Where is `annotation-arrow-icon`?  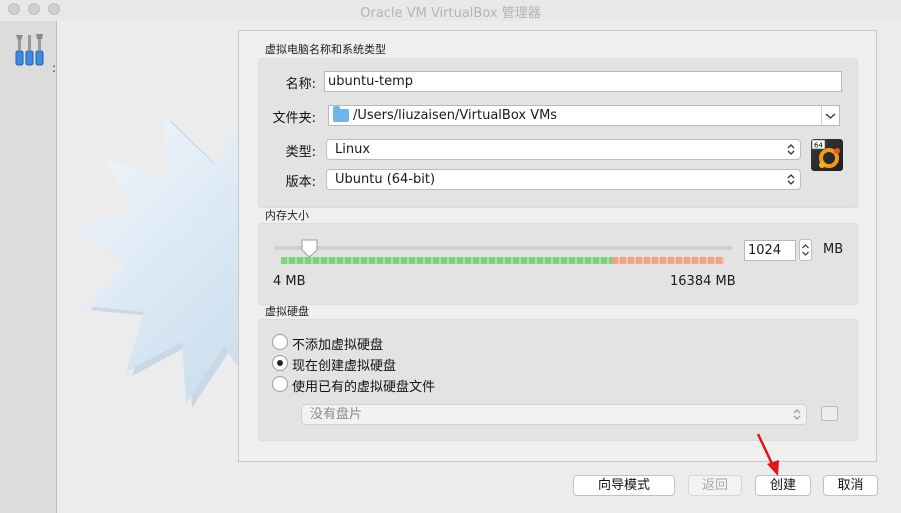
annotation-arrow-icon is located at coordinates (767, 454).